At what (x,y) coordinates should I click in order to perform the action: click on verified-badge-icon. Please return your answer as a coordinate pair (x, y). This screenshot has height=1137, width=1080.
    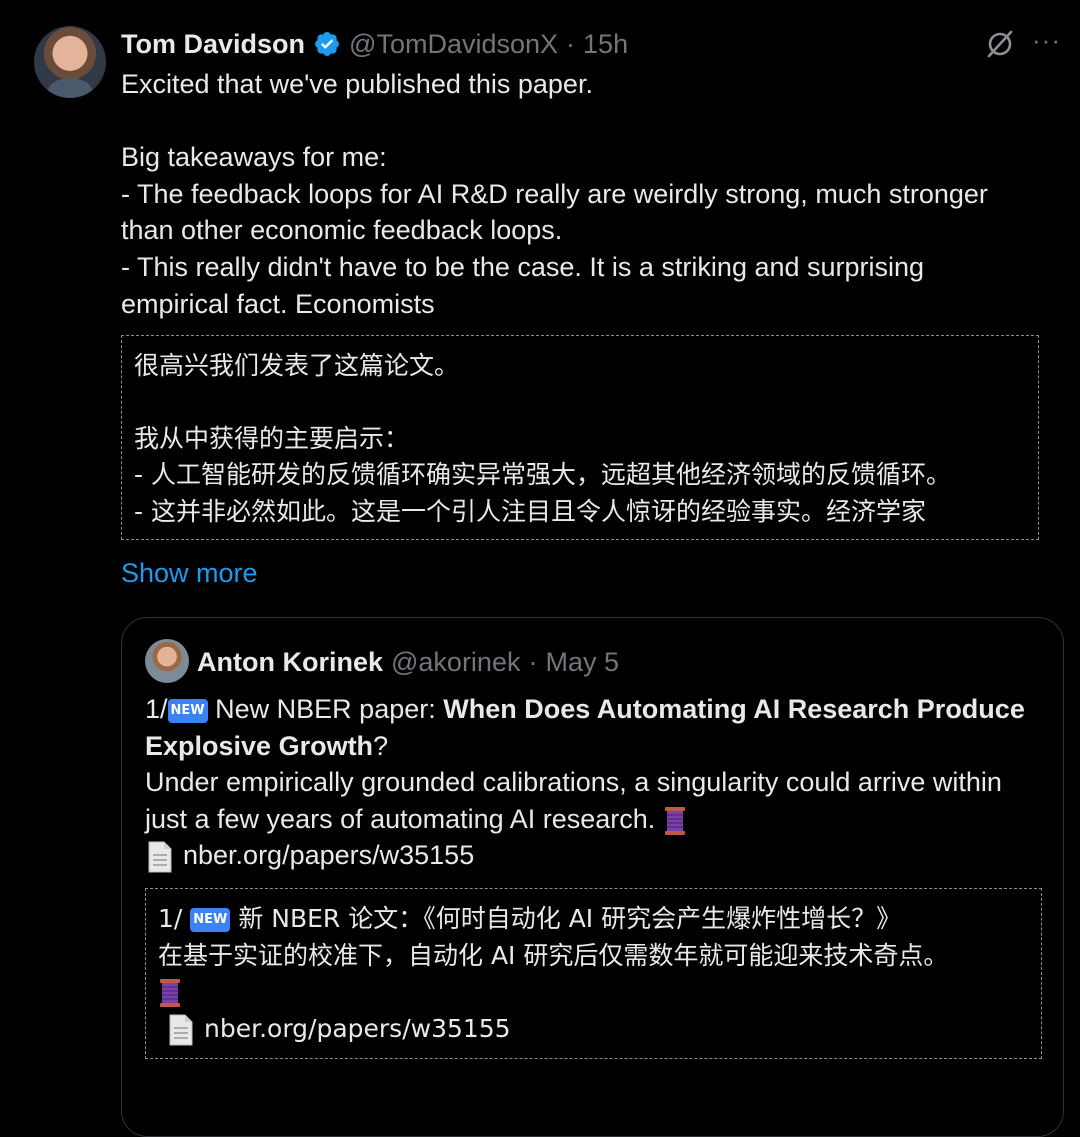
    Looking at the image, I should click on (327, 44).